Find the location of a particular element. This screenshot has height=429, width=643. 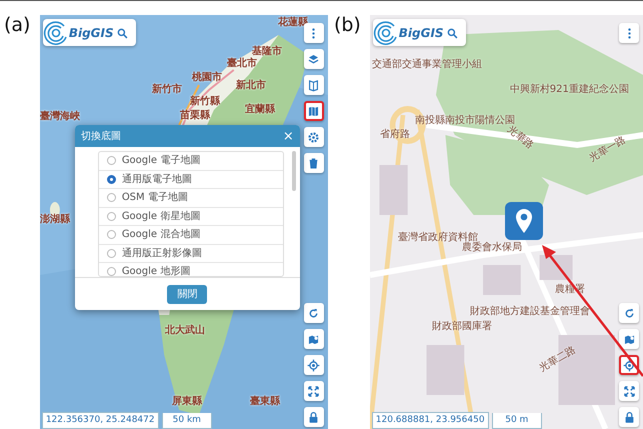

option-label: Google 混合地圖 is located at coordinates (161, 235).